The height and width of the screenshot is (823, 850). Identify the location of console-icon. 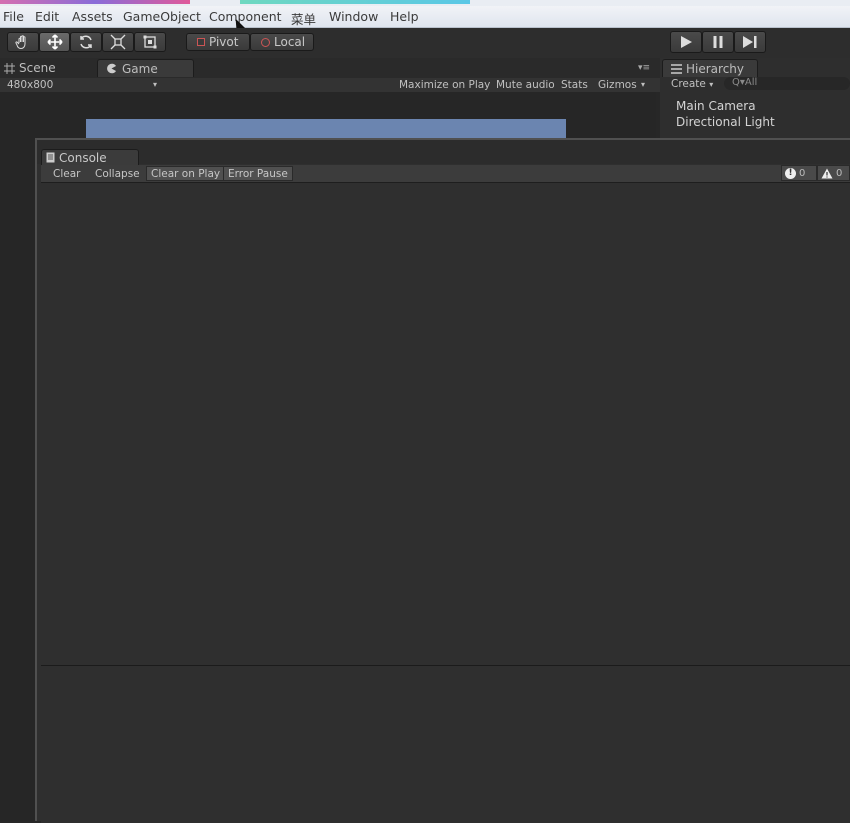
(50, 157).